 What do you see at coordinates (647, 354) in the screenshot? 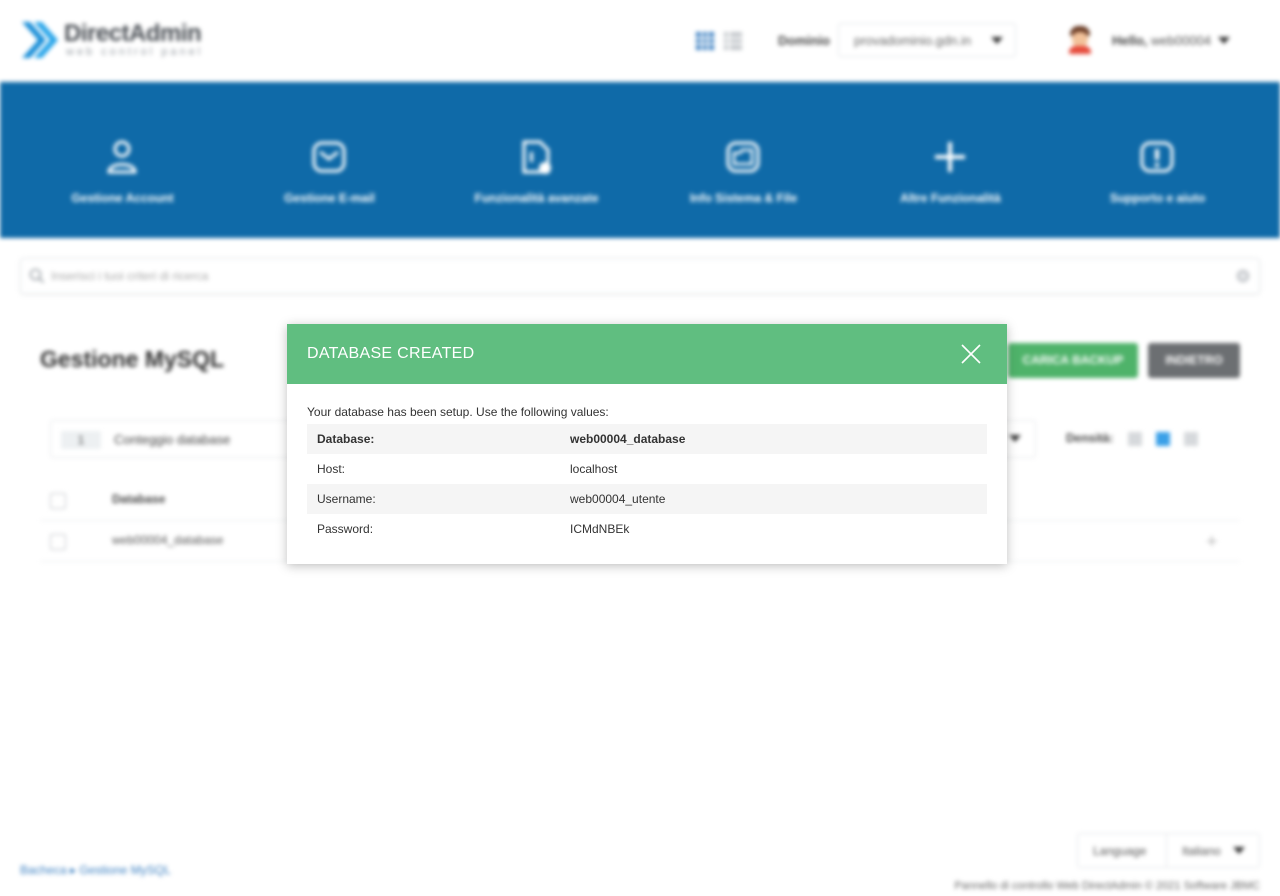
I see `dialog-header: DATABASE CREATED` at bounding box center [647, 354].